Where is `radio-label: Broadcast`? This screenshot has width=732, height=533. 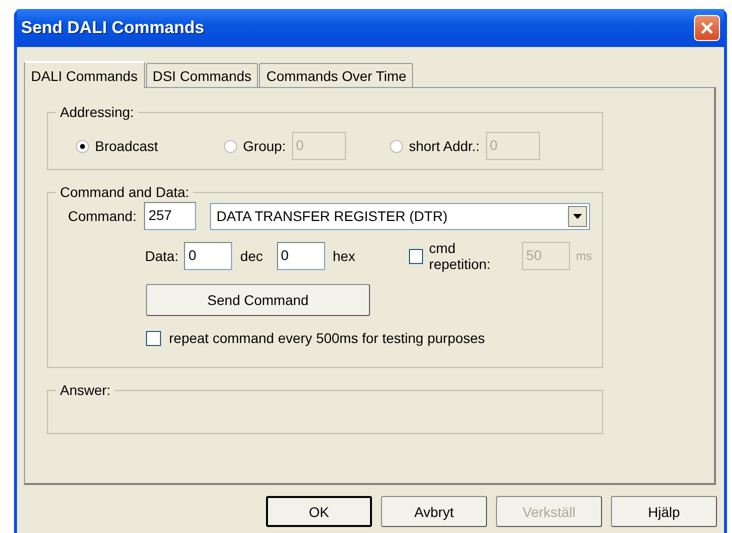
radio-label: Broadcast is located at coordinates (126, 146).